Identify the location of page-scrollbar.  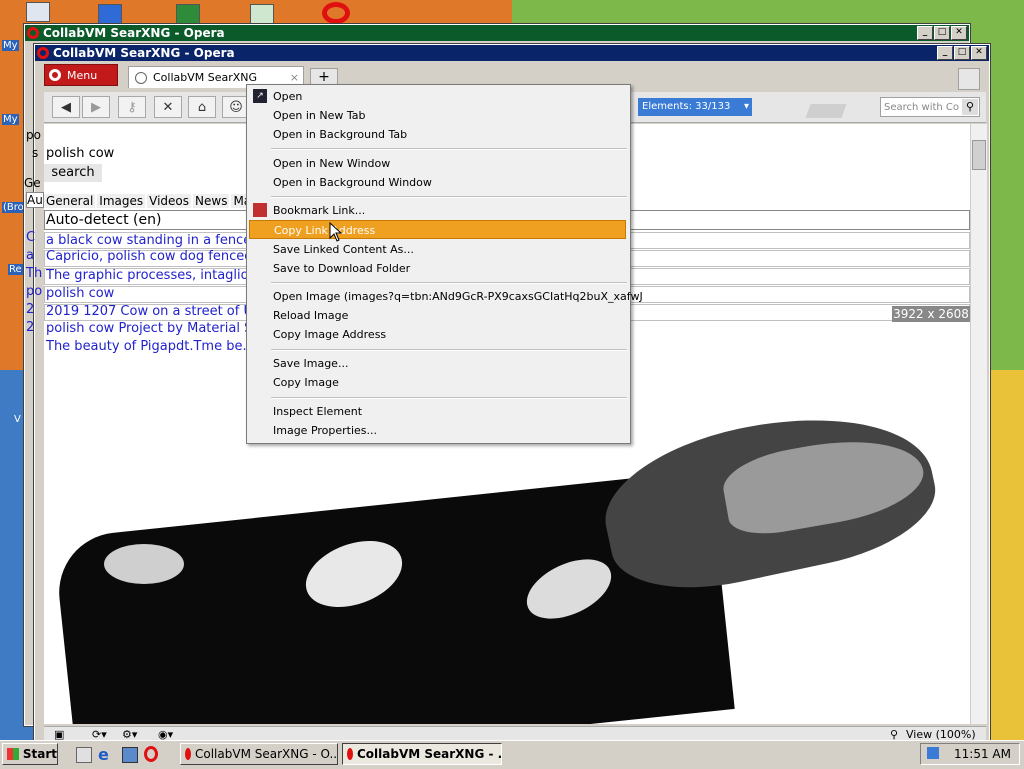
(978, 424).